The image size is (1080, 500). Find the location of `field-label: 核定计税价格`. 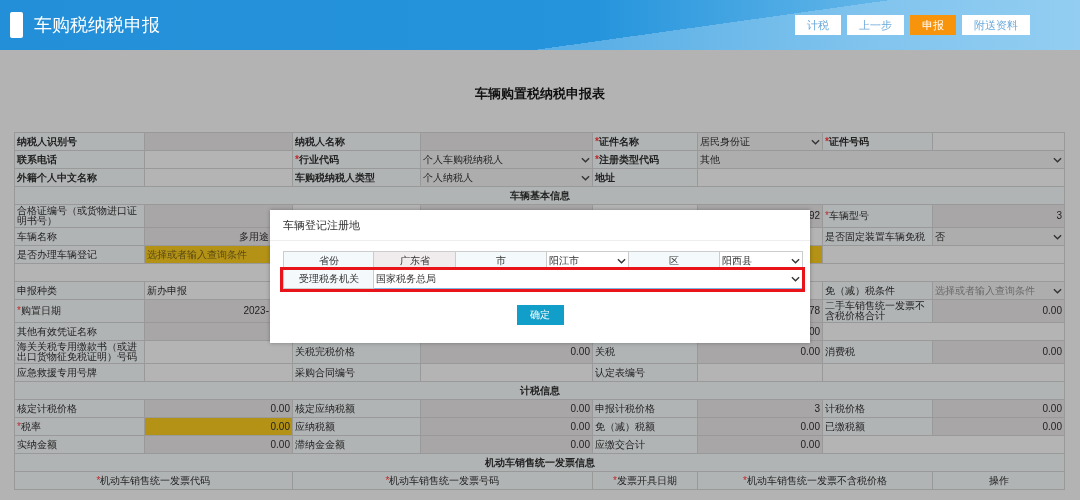

field-label: 核定计税价格 is located at coordinates (47, 408).